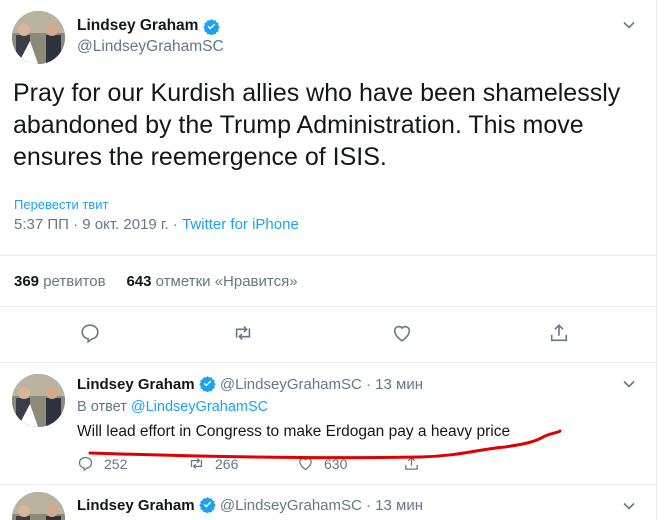  I want to click on next-tweet-header: Lindsey Graham @LindseyGrahamSC · 13 мин, so click(250, 505).